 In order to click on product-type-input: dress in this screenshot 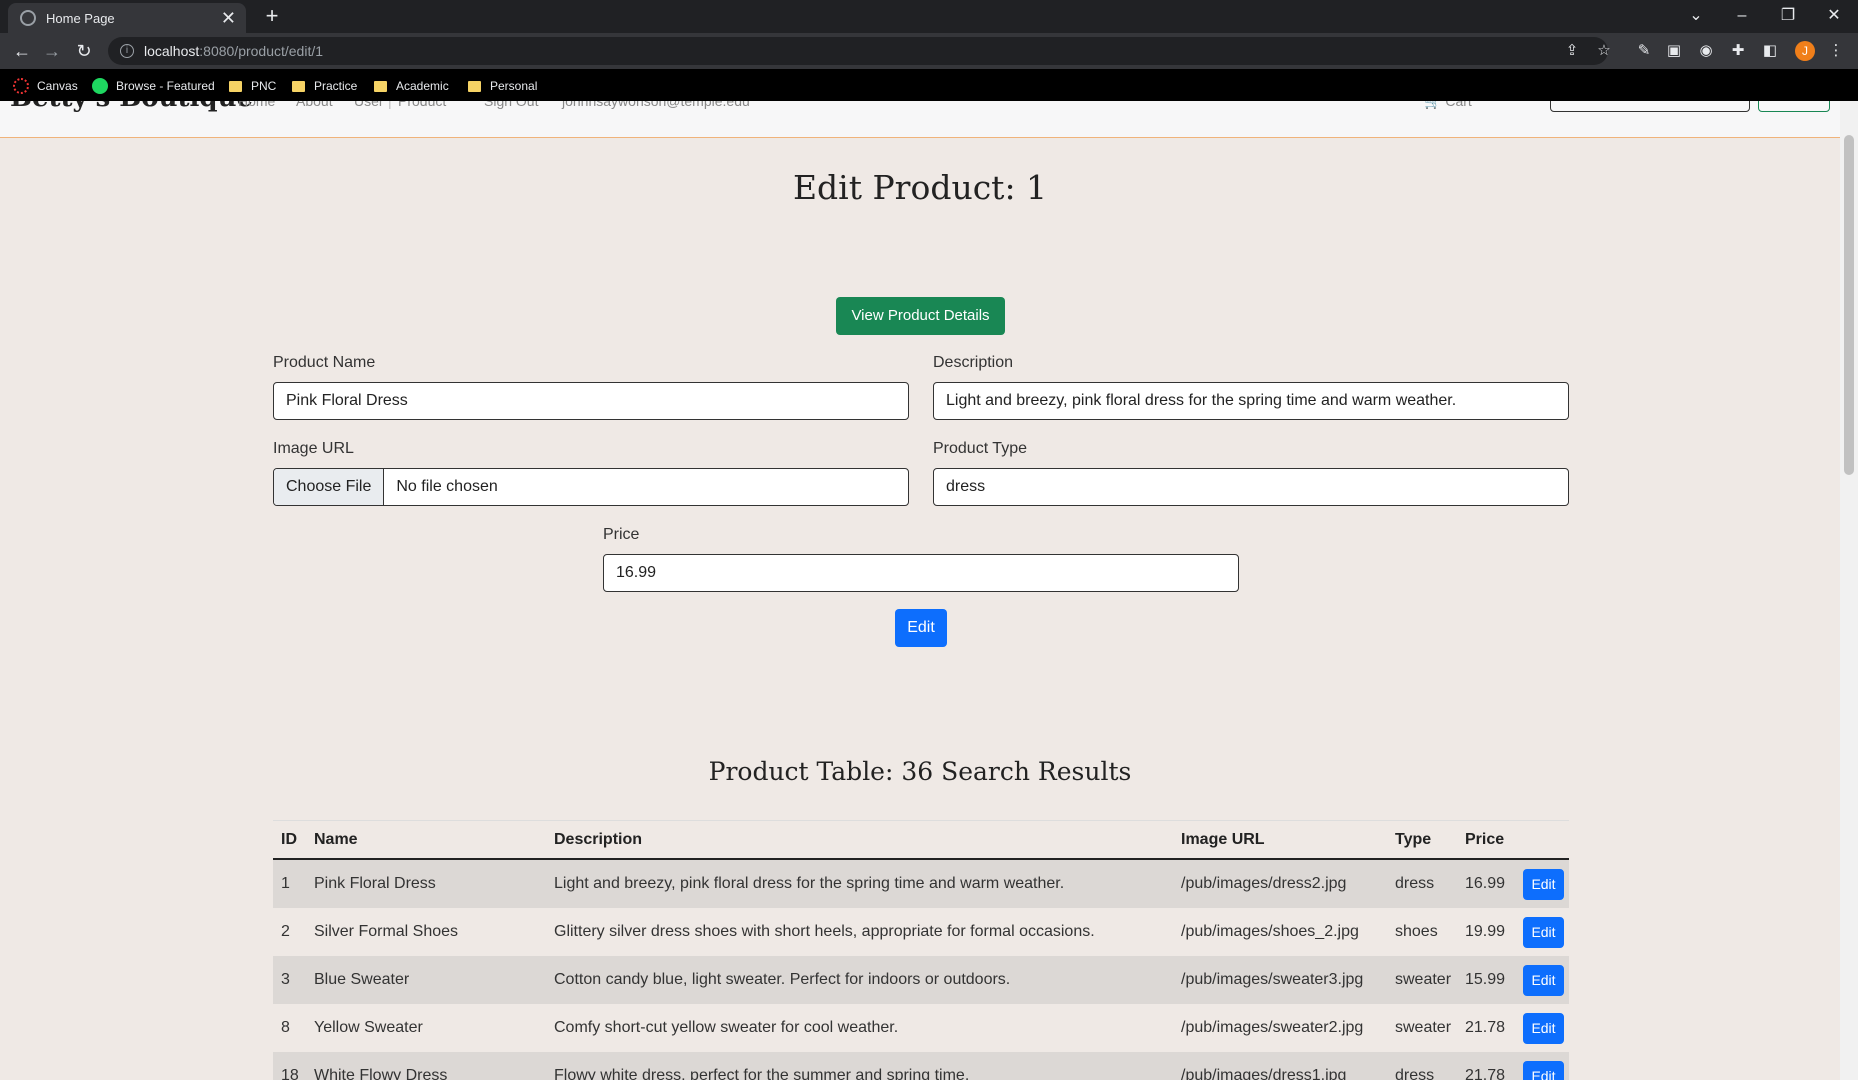, I will do `click(1251, 487)`.